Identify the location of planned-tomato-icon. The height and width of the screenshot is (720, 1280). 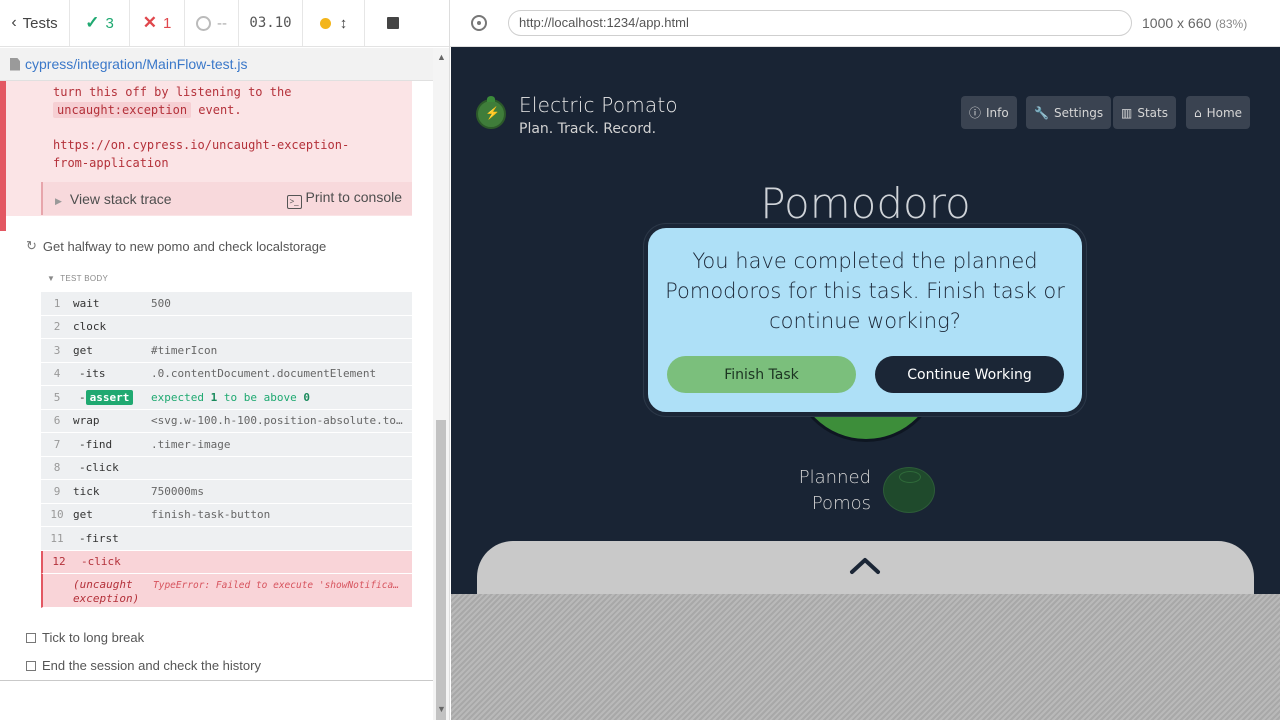
(909, 490).